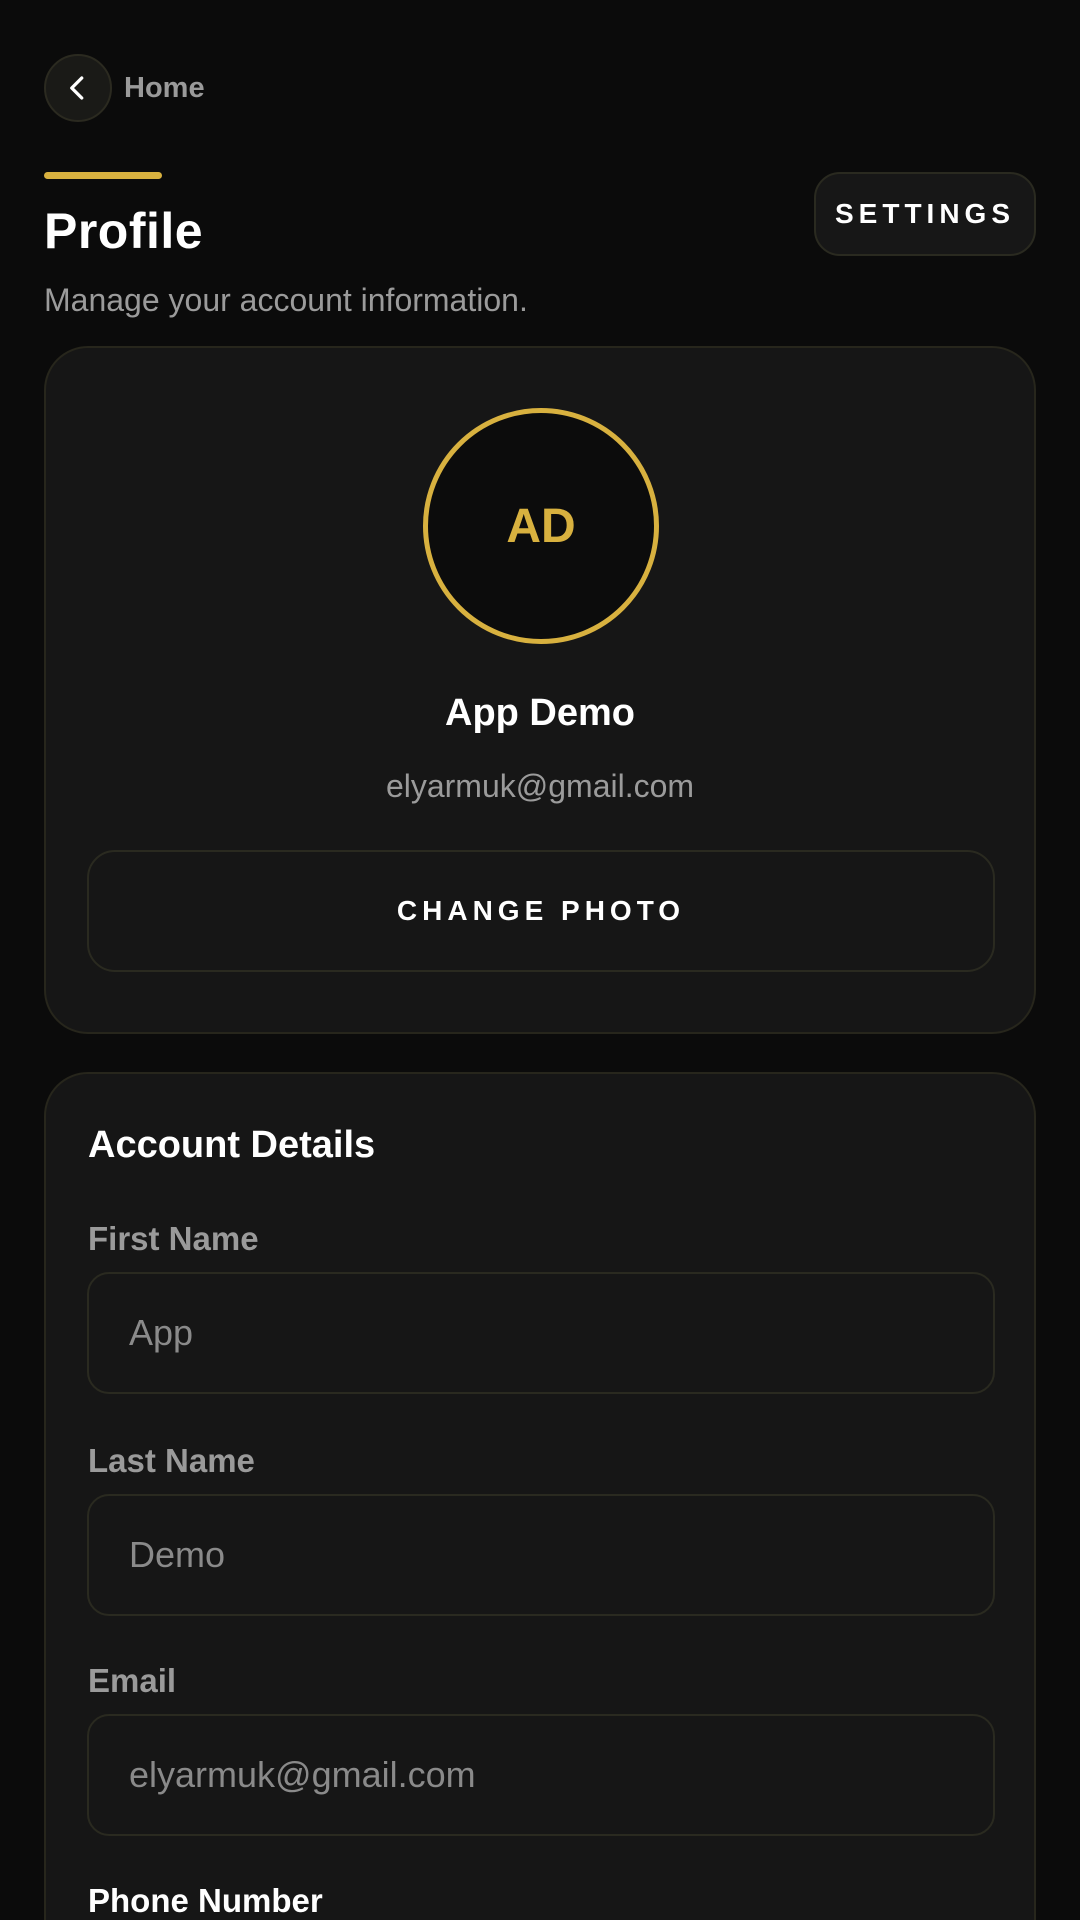 Image resolution: width=1080 pixels, height=1920 pixels. What do you see at coordinates (232, 1145) in the screenshot?
I see `account-details-title: Account Details` at bounding box center [232, 1145].